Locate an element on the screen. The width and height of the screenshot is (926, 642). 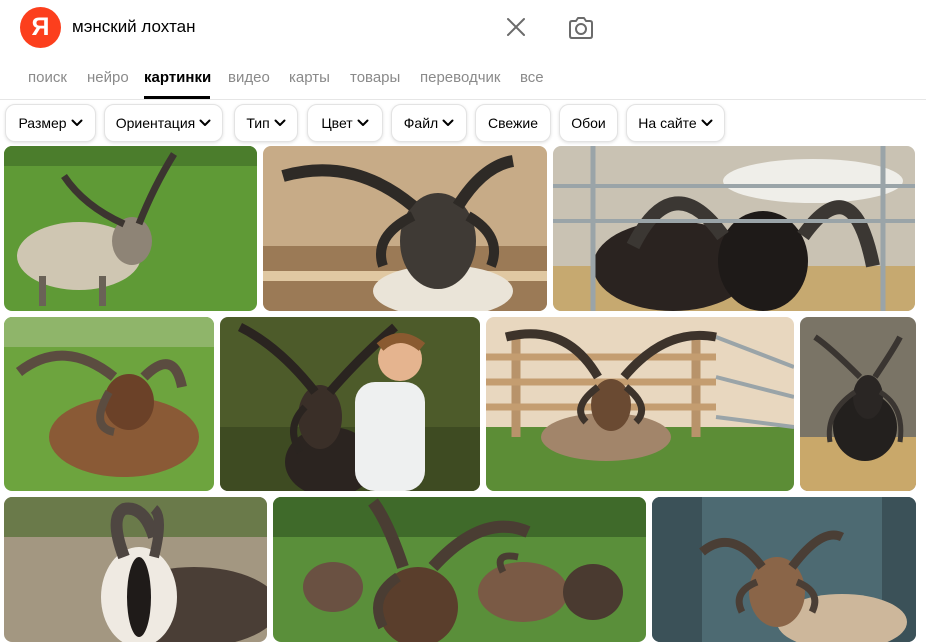
ram-by-barn-photo is located at coordinates (784, 569).